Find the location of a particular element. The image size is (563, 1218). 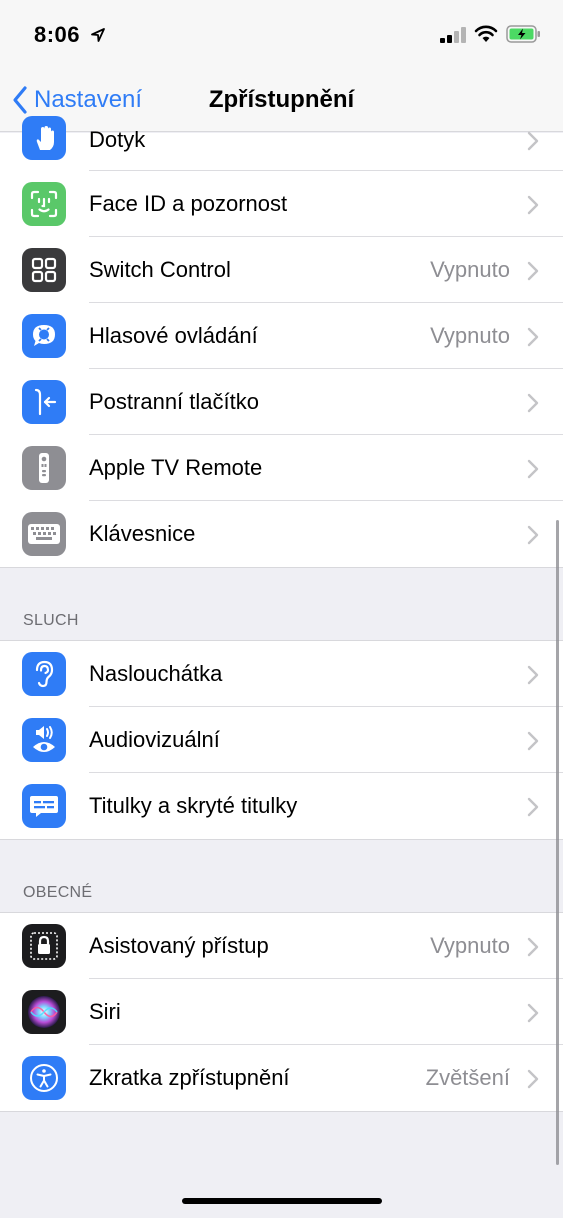

status-bar: 8:06 is located at coordinates (281, 35).